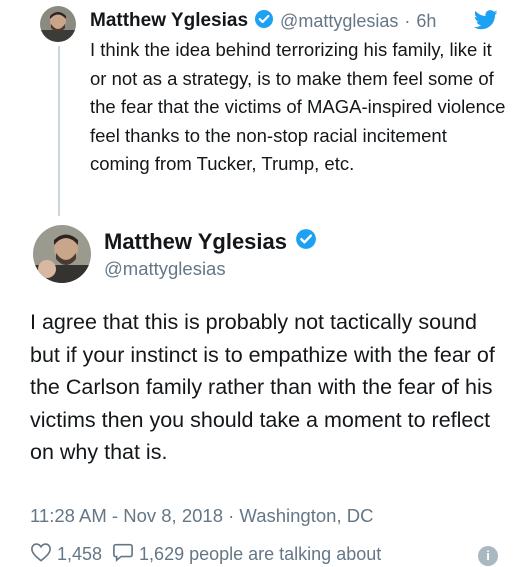 Image resolution: width=530 pixels, height=567 pixels. Describe the element at coordinates (80, 554) in the screenshot. I see `like-count: 1,458` at that location.